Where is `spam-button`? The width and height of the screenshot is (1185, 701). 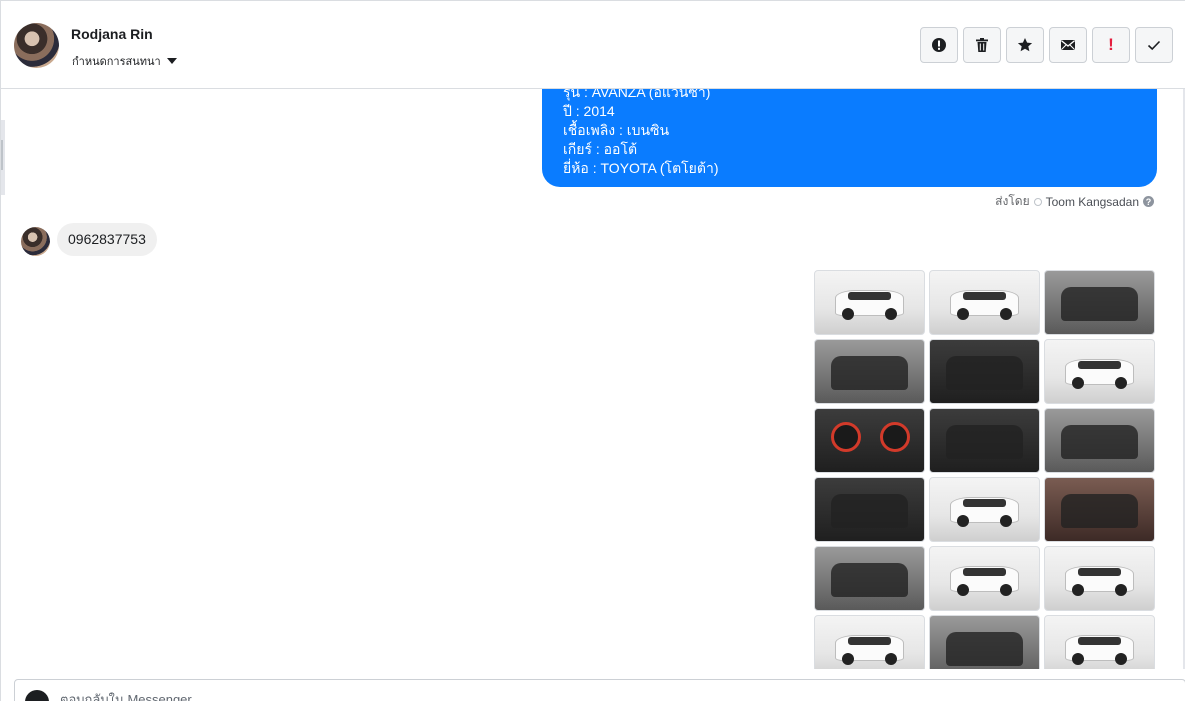 spam-button is located at coordinates (939, 45).